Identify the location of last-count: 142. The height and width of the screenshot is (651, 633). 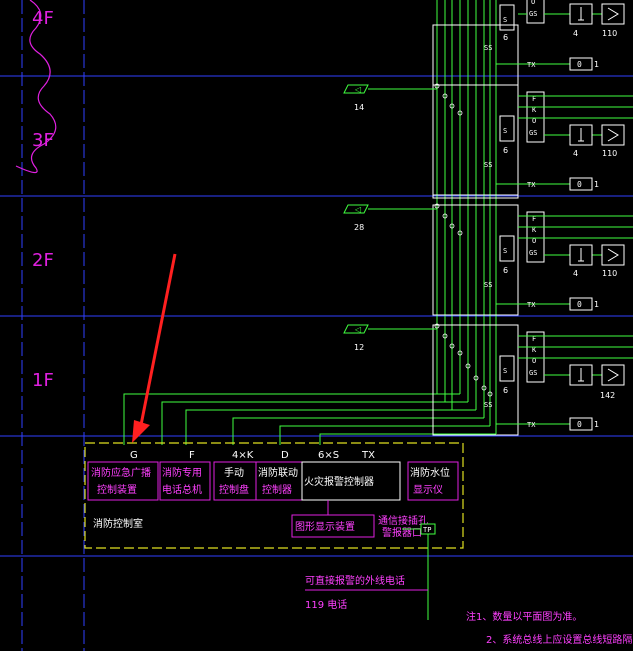
(607, 395).